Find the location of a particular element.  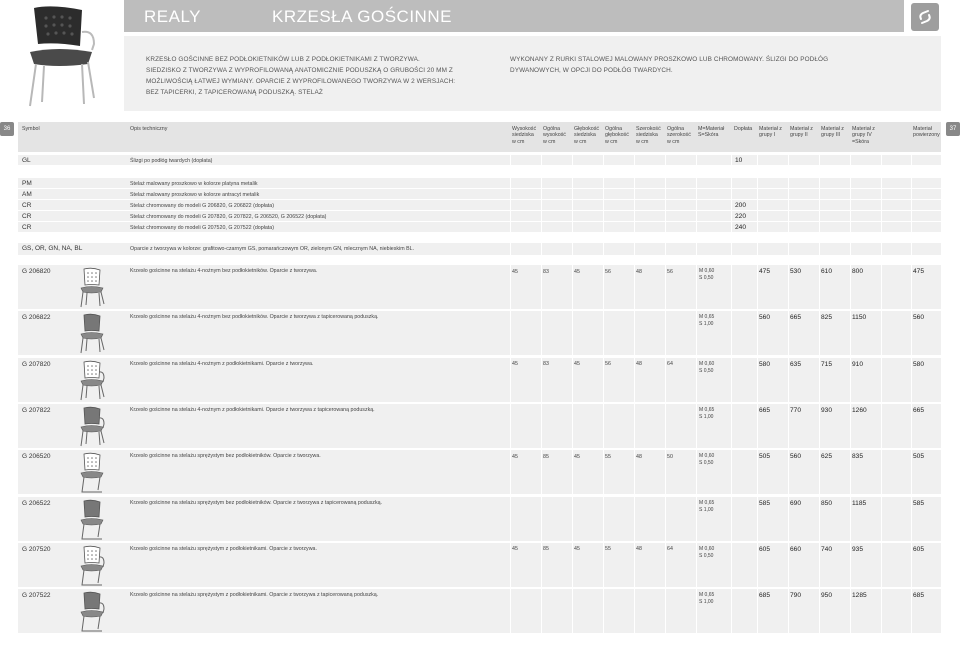

header-bar: REALY KRZESŁA GOŚCINNE is located at coordinates (514, 16).